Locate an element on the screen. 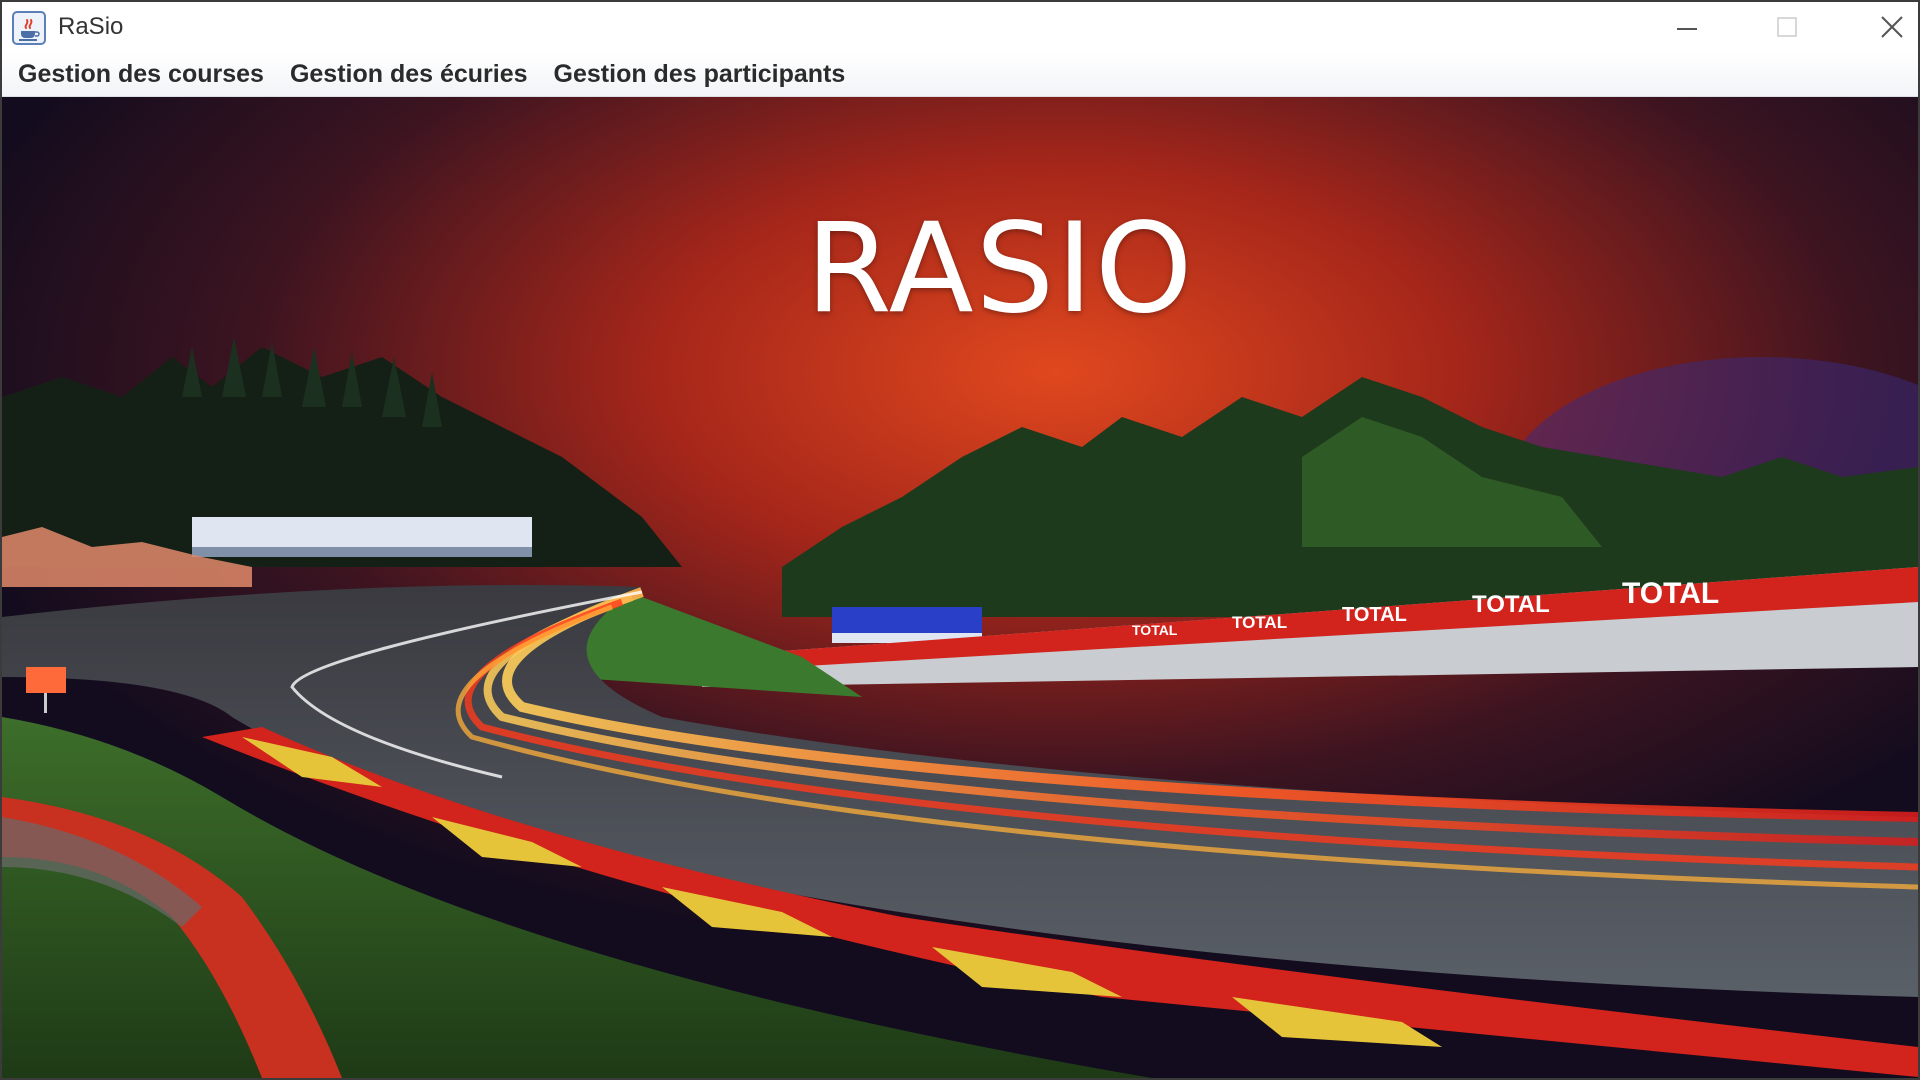 Image resolution: width=1920 pixels, height=1080 pixels. maximize-button is located at coordinates (1787, 27).